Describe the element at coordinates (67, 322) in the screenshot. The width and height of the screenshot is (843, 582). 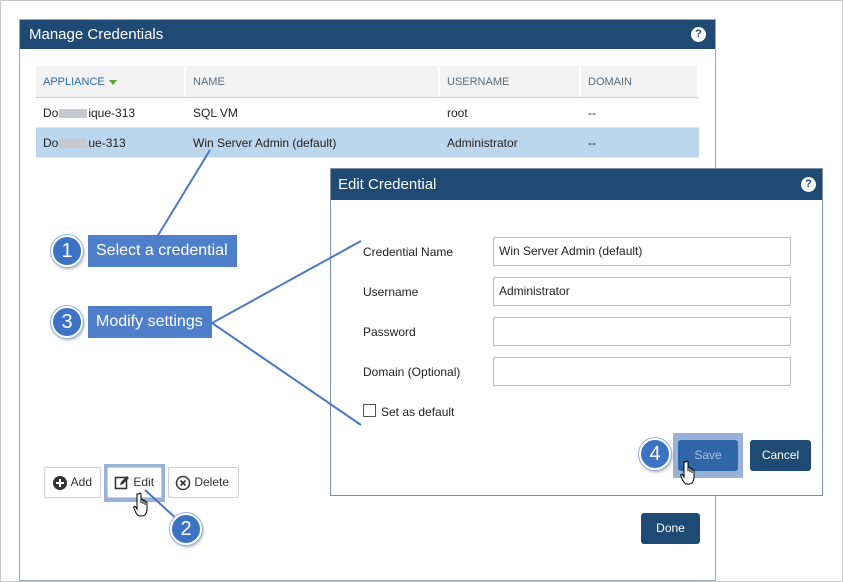
I see `step-3-badge: 3` at that location.